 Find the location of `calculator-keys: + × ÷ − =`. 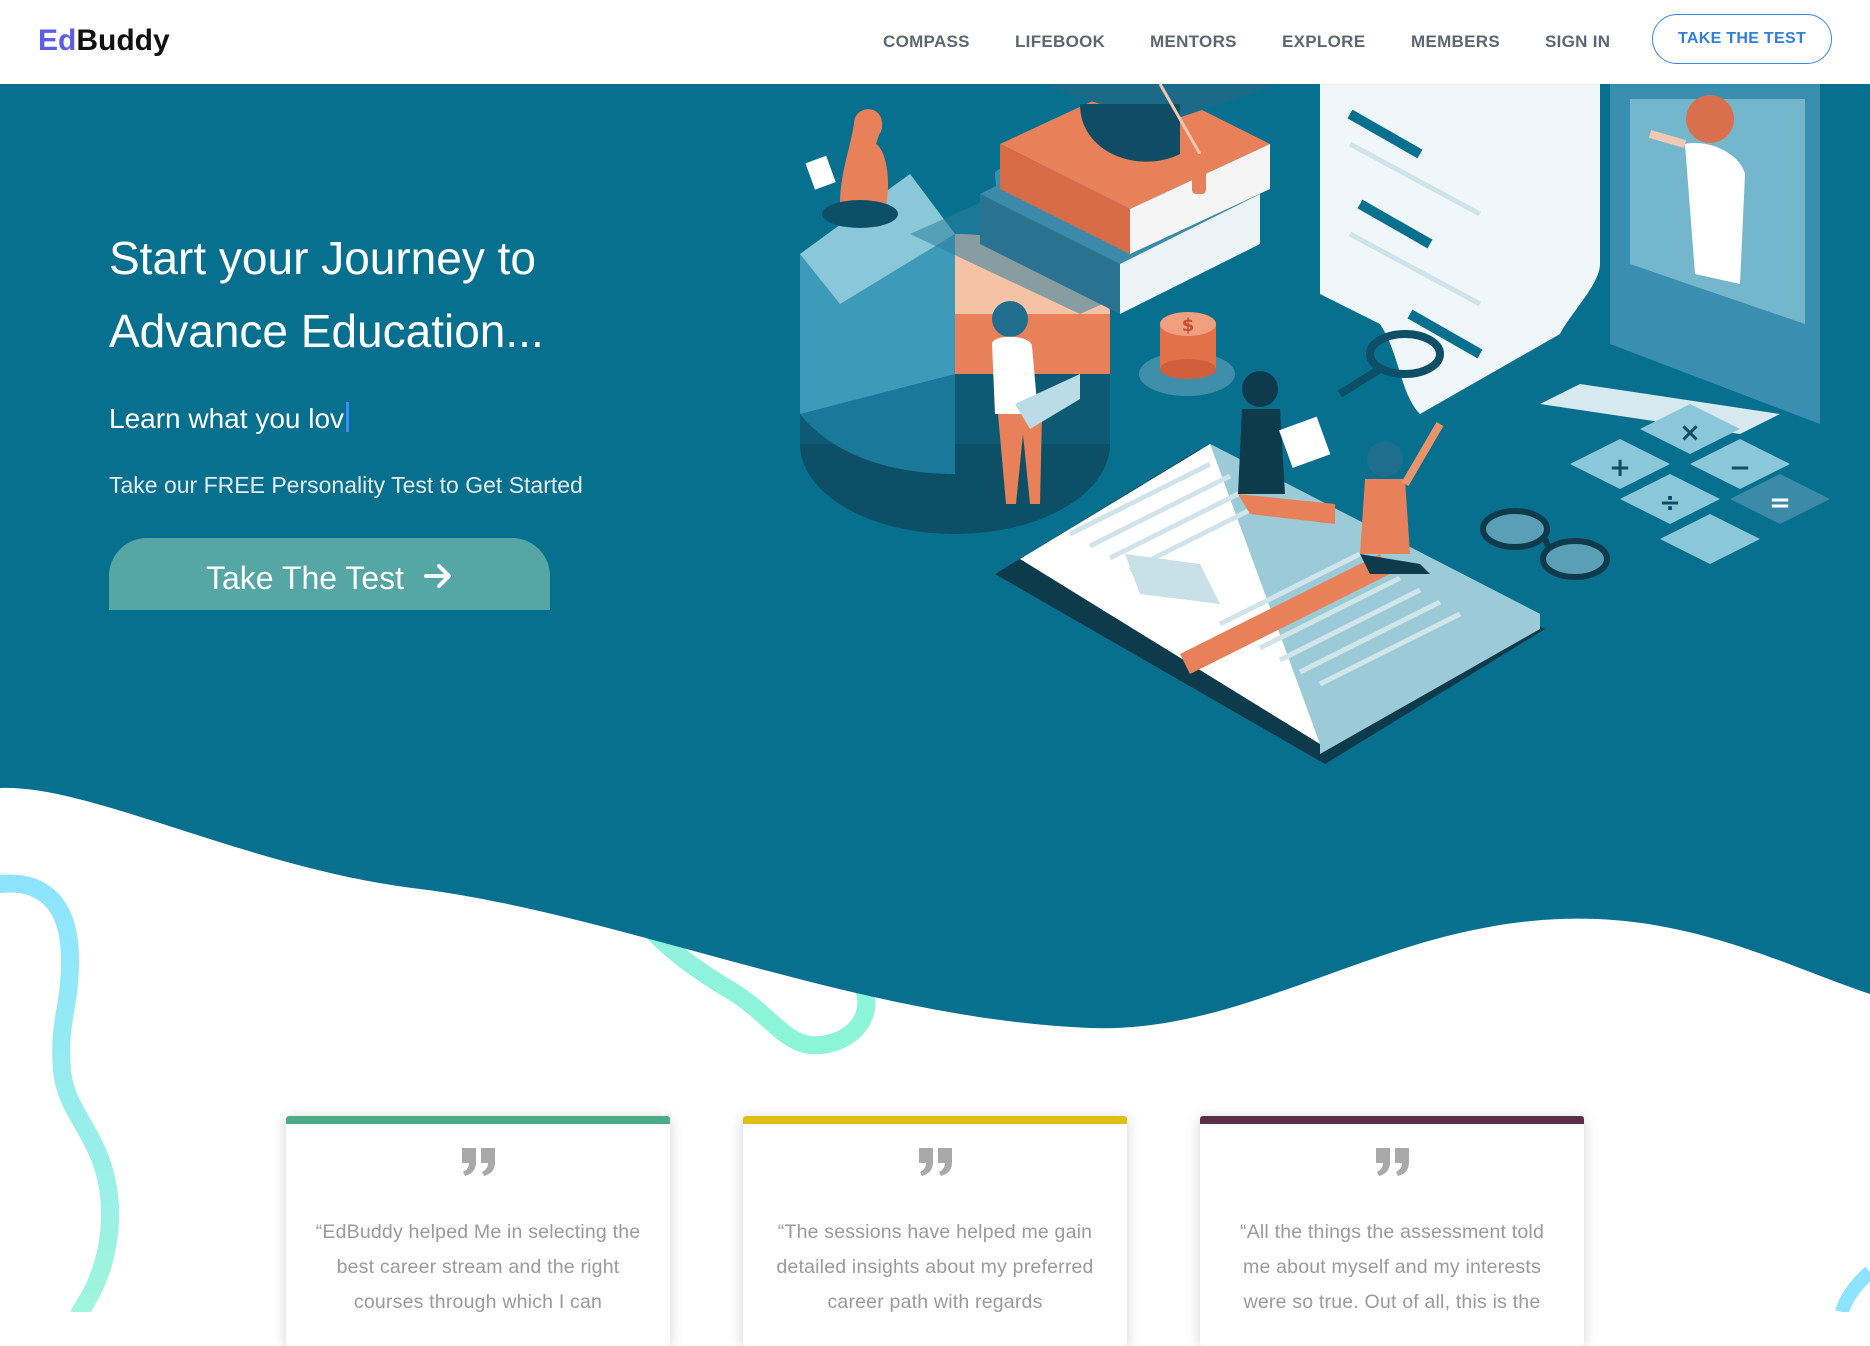

calculator-keys: + × ÷ − = is located at coordinates (1700, 484).